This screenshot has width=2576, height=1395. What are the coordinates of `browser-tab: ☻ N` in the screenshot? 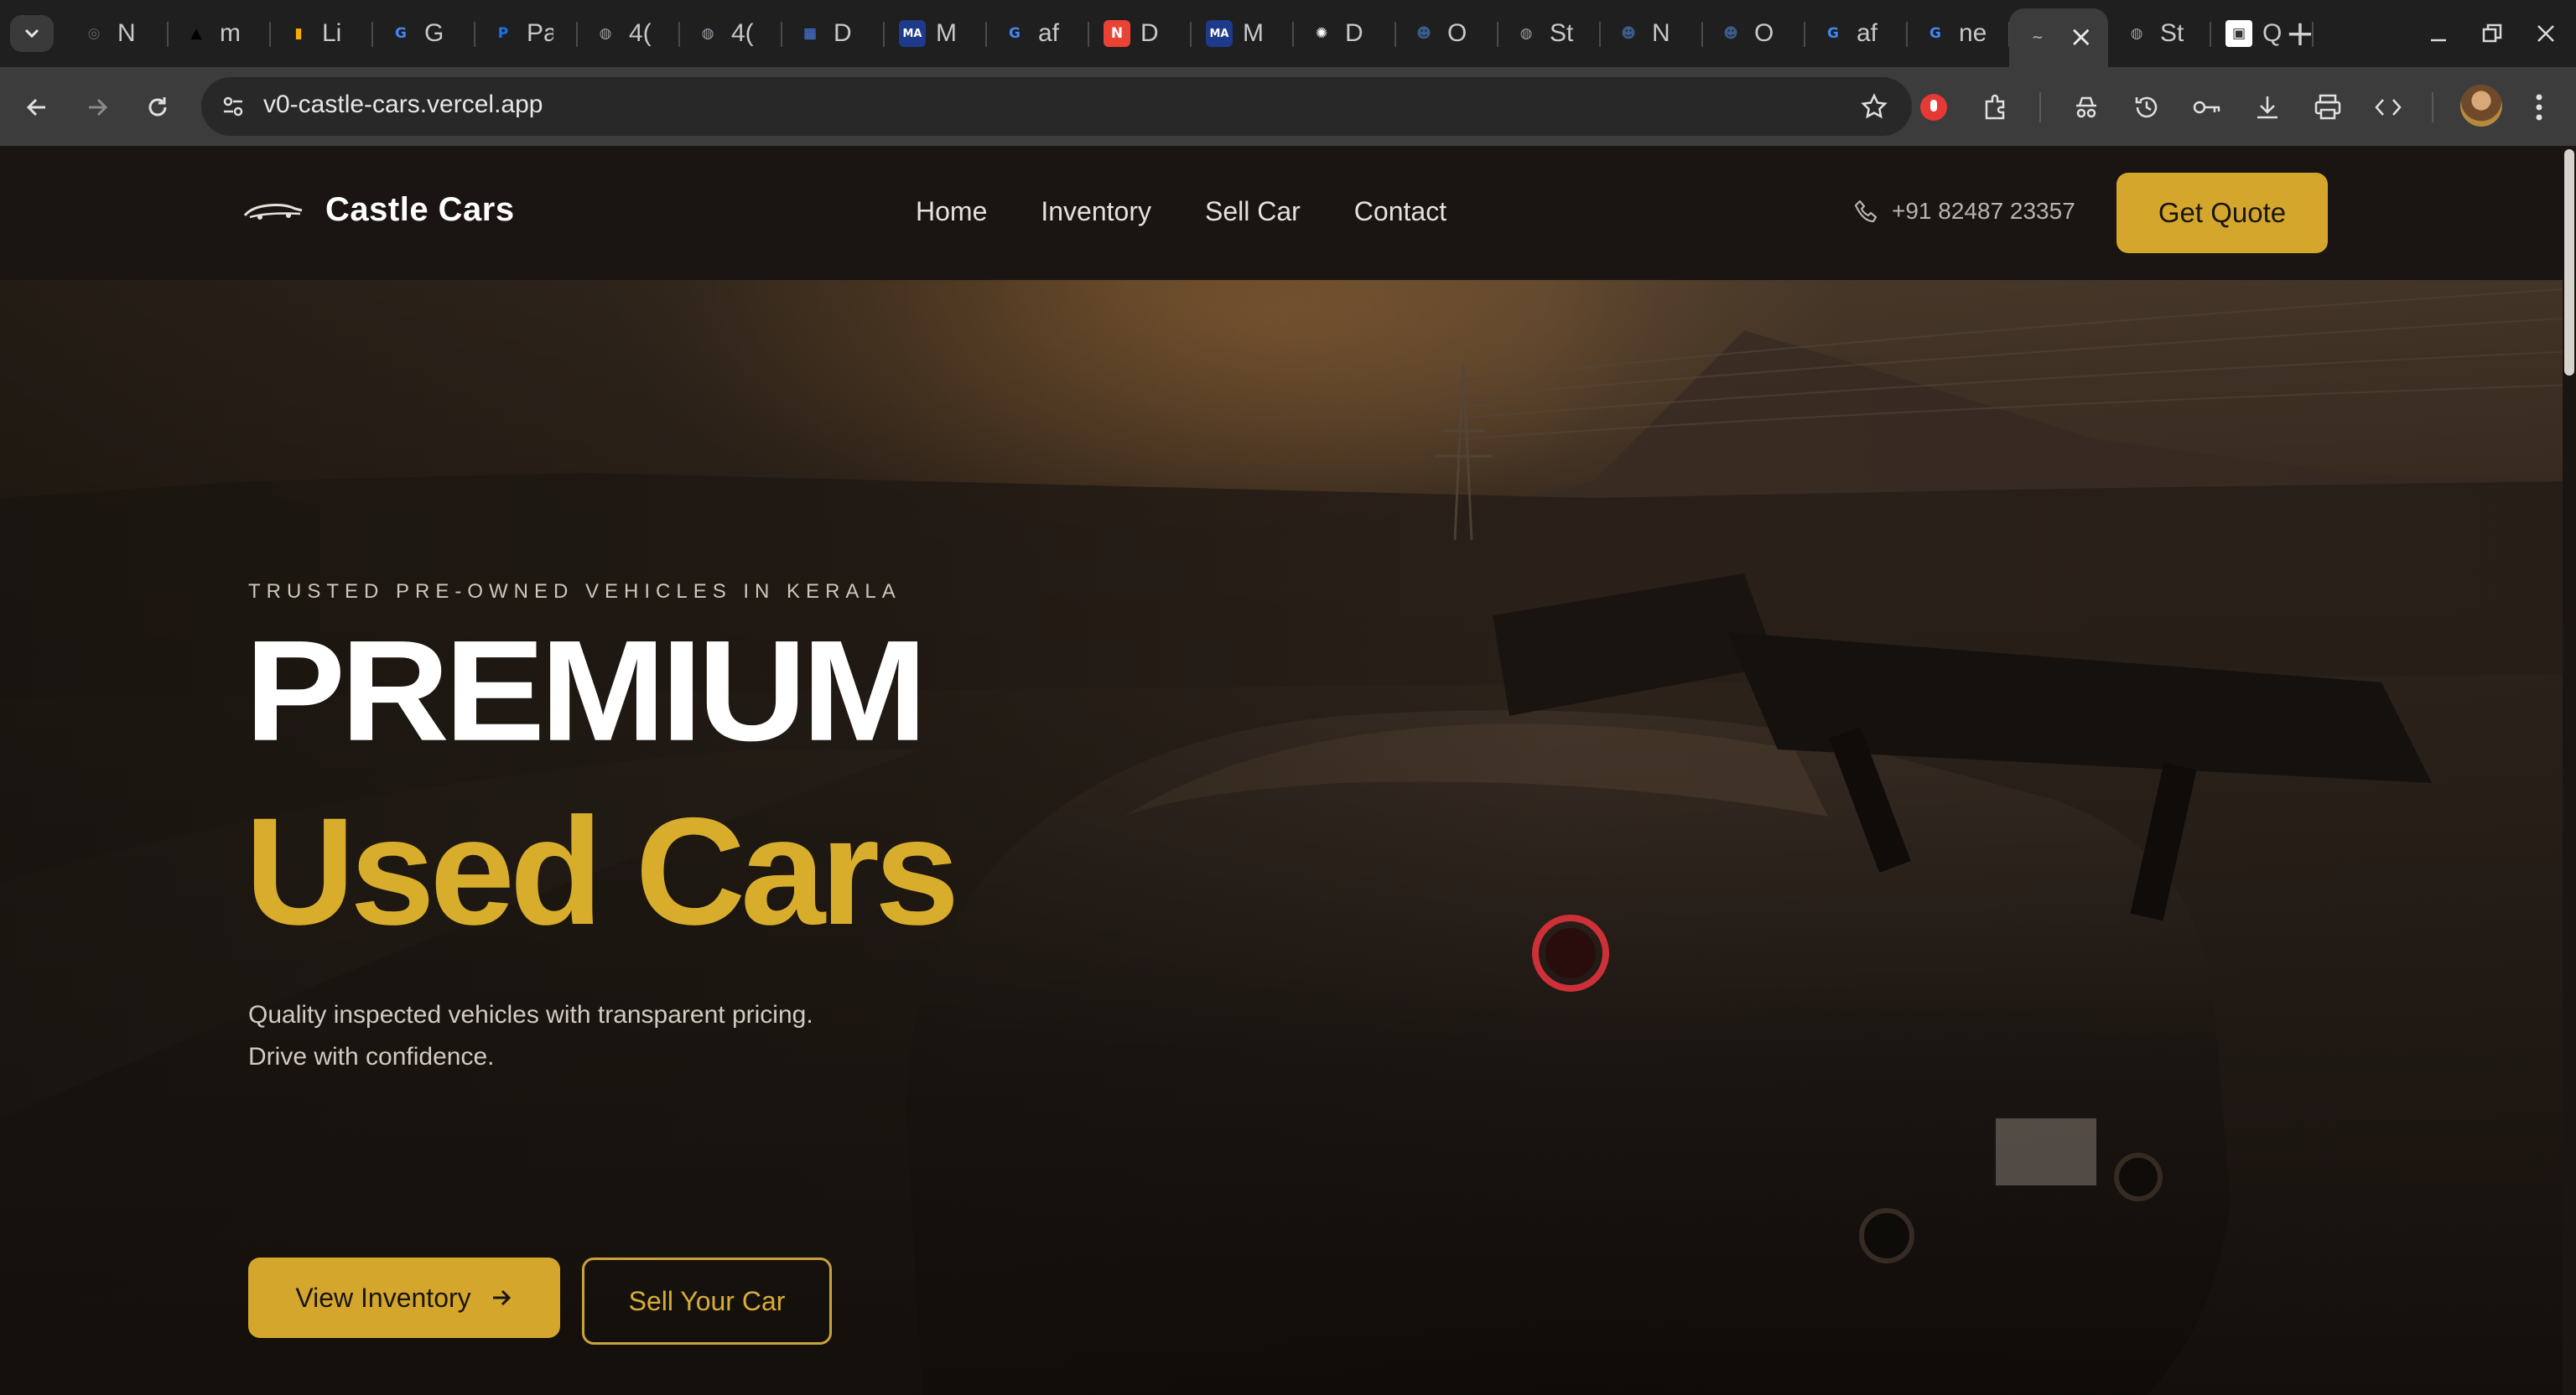 It's located at (1651, 33).